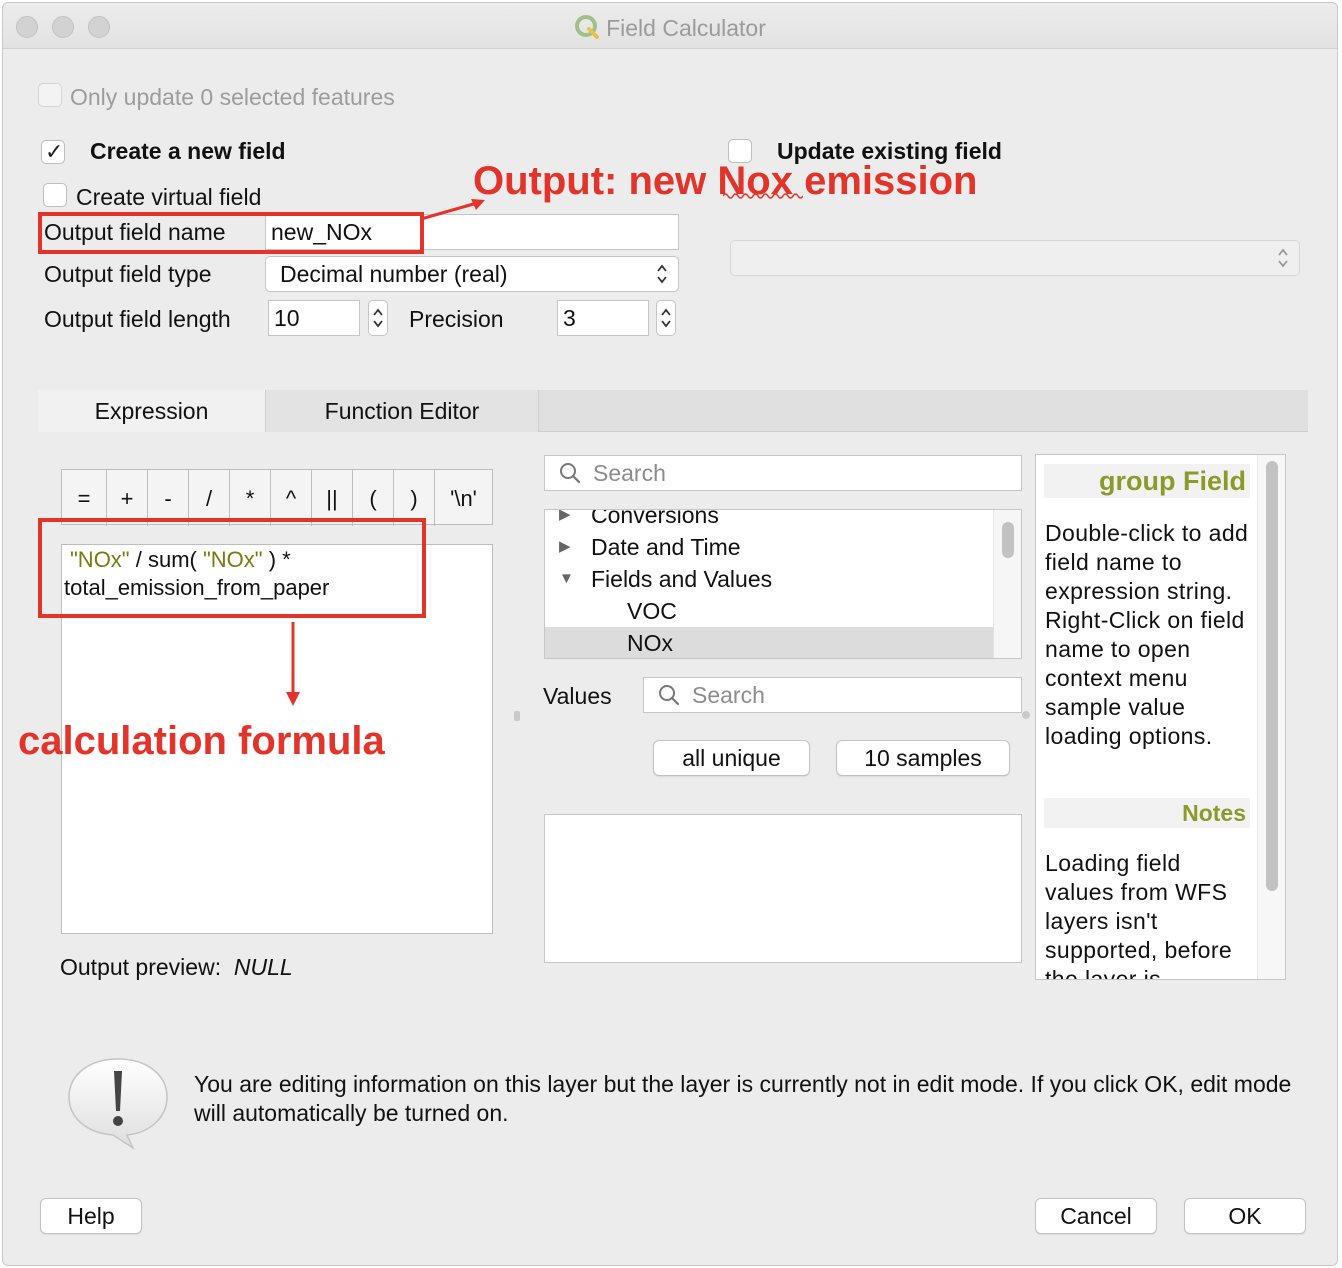 The height and width of the screenshot is (1268, 1342). What do you see at coordinates (402, 411) in the screenshot?
I see `tab-function-editor: Function Editor` at bounding box center [402, 411].